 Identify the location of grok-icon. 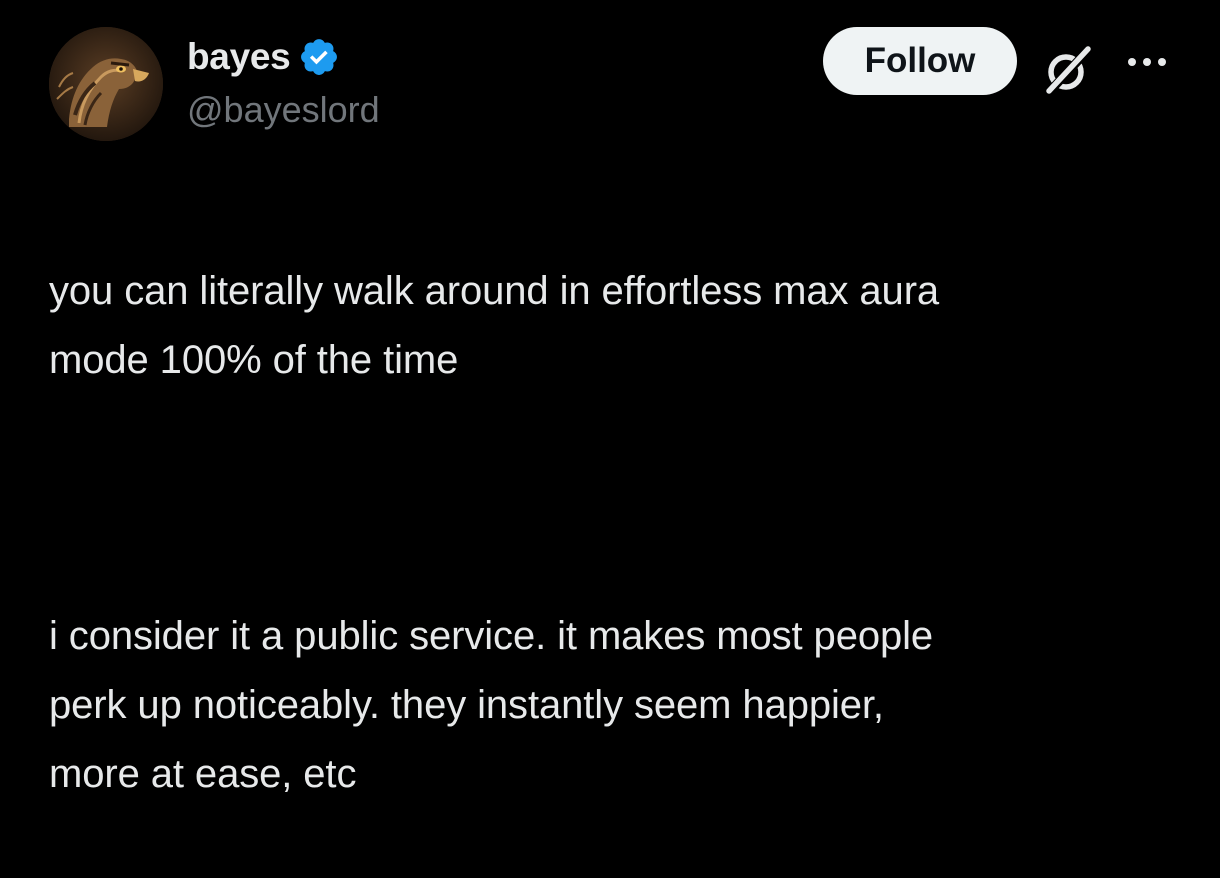
(1068, 70).